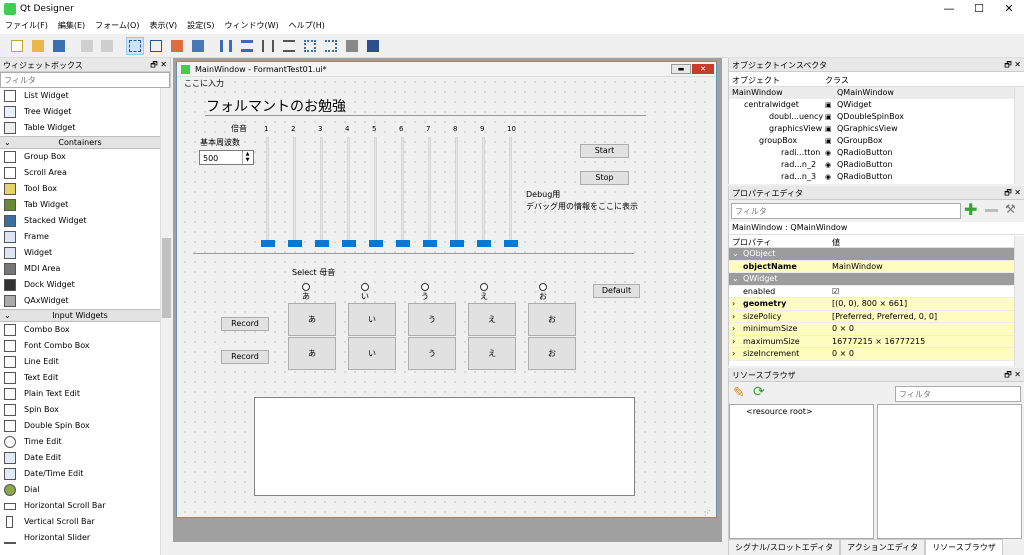 The width and height of the screenshot is (1024, 555). Describe the element at coordinates (876, 117) in the screenshot. I see `object-tree-row: doubl...uency ▣ QDoubleSpinBox` at that location.